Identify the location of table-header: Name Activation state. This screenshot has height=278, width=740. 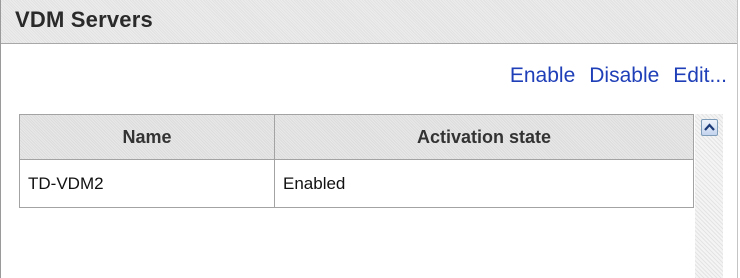
(356, 137).